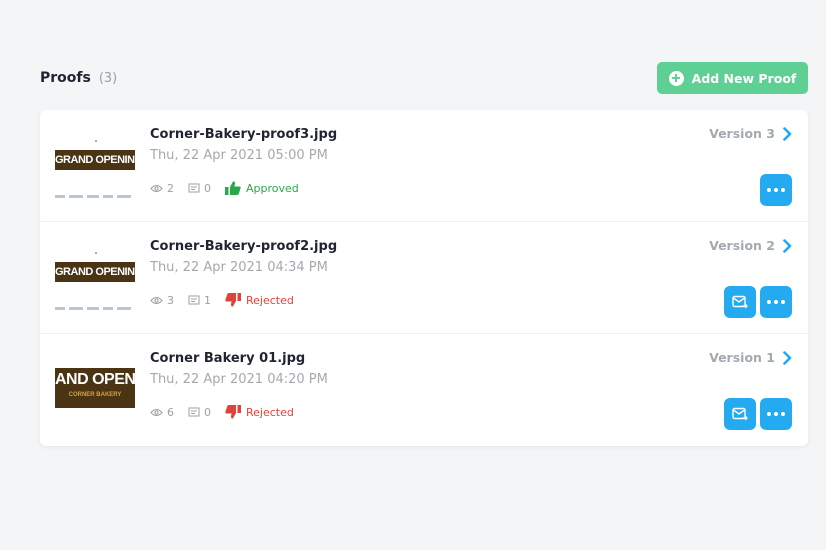 The width and height of the screenshot is (826, 550). What do you see at coordinates (243, 246) in the screenshot?
I see `proof-filename: Corner-Bakery-proof2.jpg` at bounding box center [243, 246].